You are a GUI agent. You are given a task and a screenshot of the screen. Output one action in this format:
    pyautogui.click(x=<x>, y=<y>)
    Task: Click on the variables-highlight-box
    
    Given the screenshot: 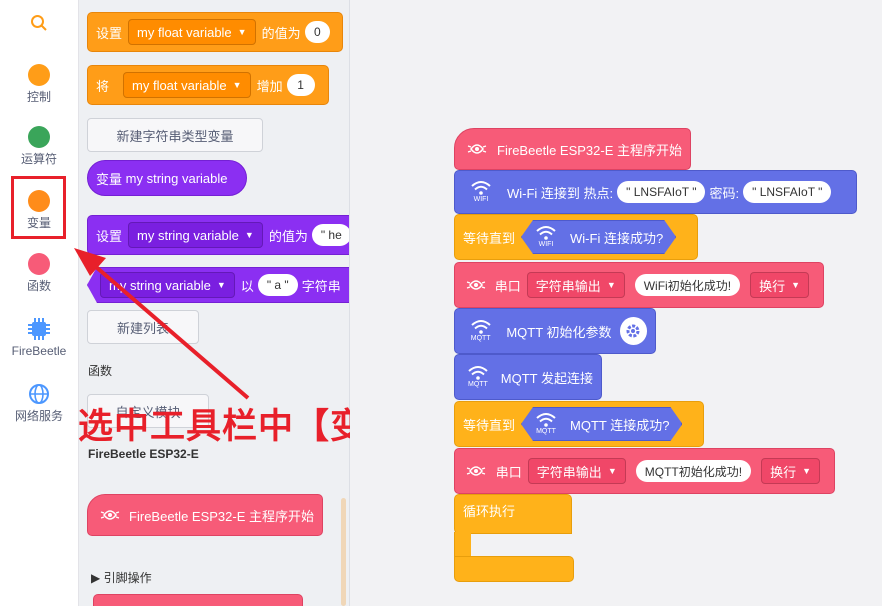 What is the action you would take?
    pyautogui.click(x=38, y=207)
    